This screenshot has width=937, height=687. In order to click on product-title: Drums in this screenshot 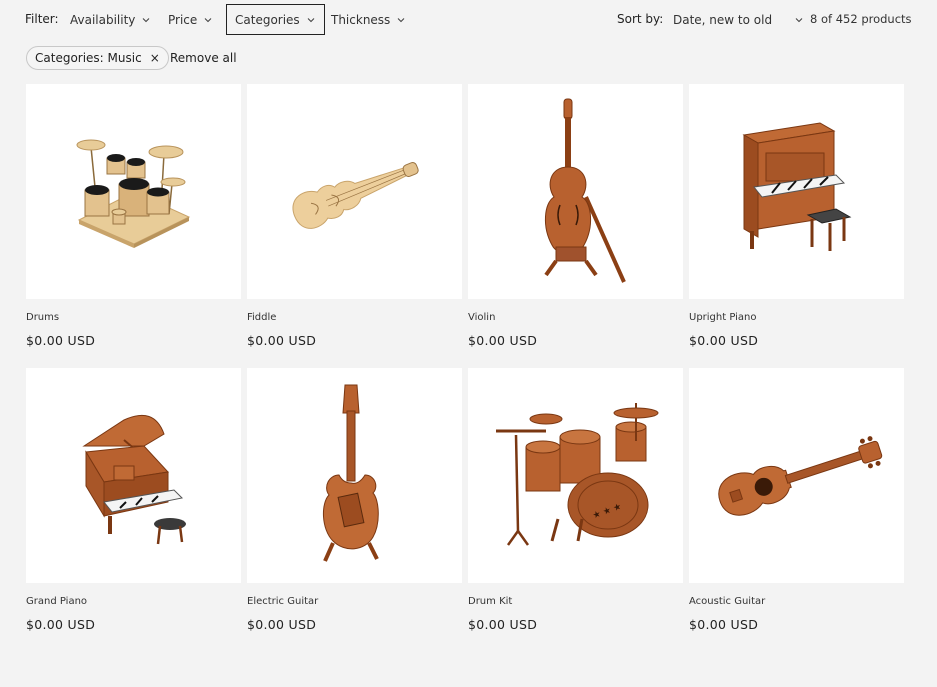, I will do `click(133, 319)`.